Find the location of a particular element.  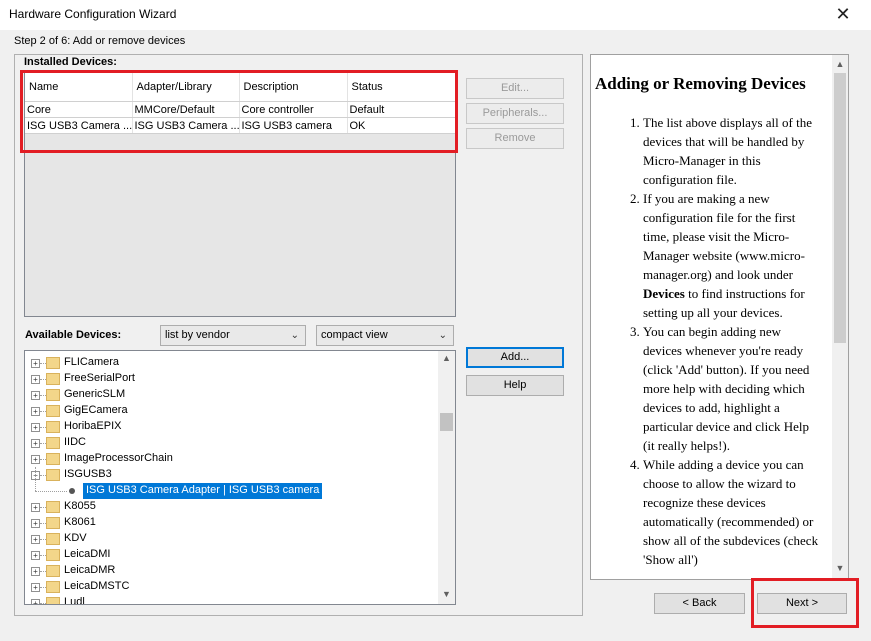

tree-folder-item: + FLICamera is located at coordinates (232, 363).